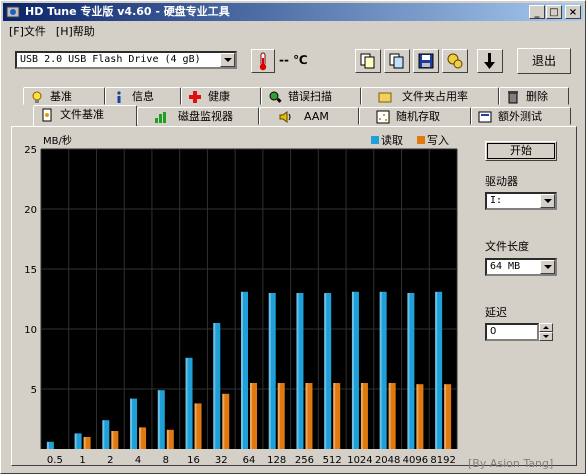  I want to click on drive-select: USB 2.0 USB Flash Drive (4 gB), so click(126, 60).